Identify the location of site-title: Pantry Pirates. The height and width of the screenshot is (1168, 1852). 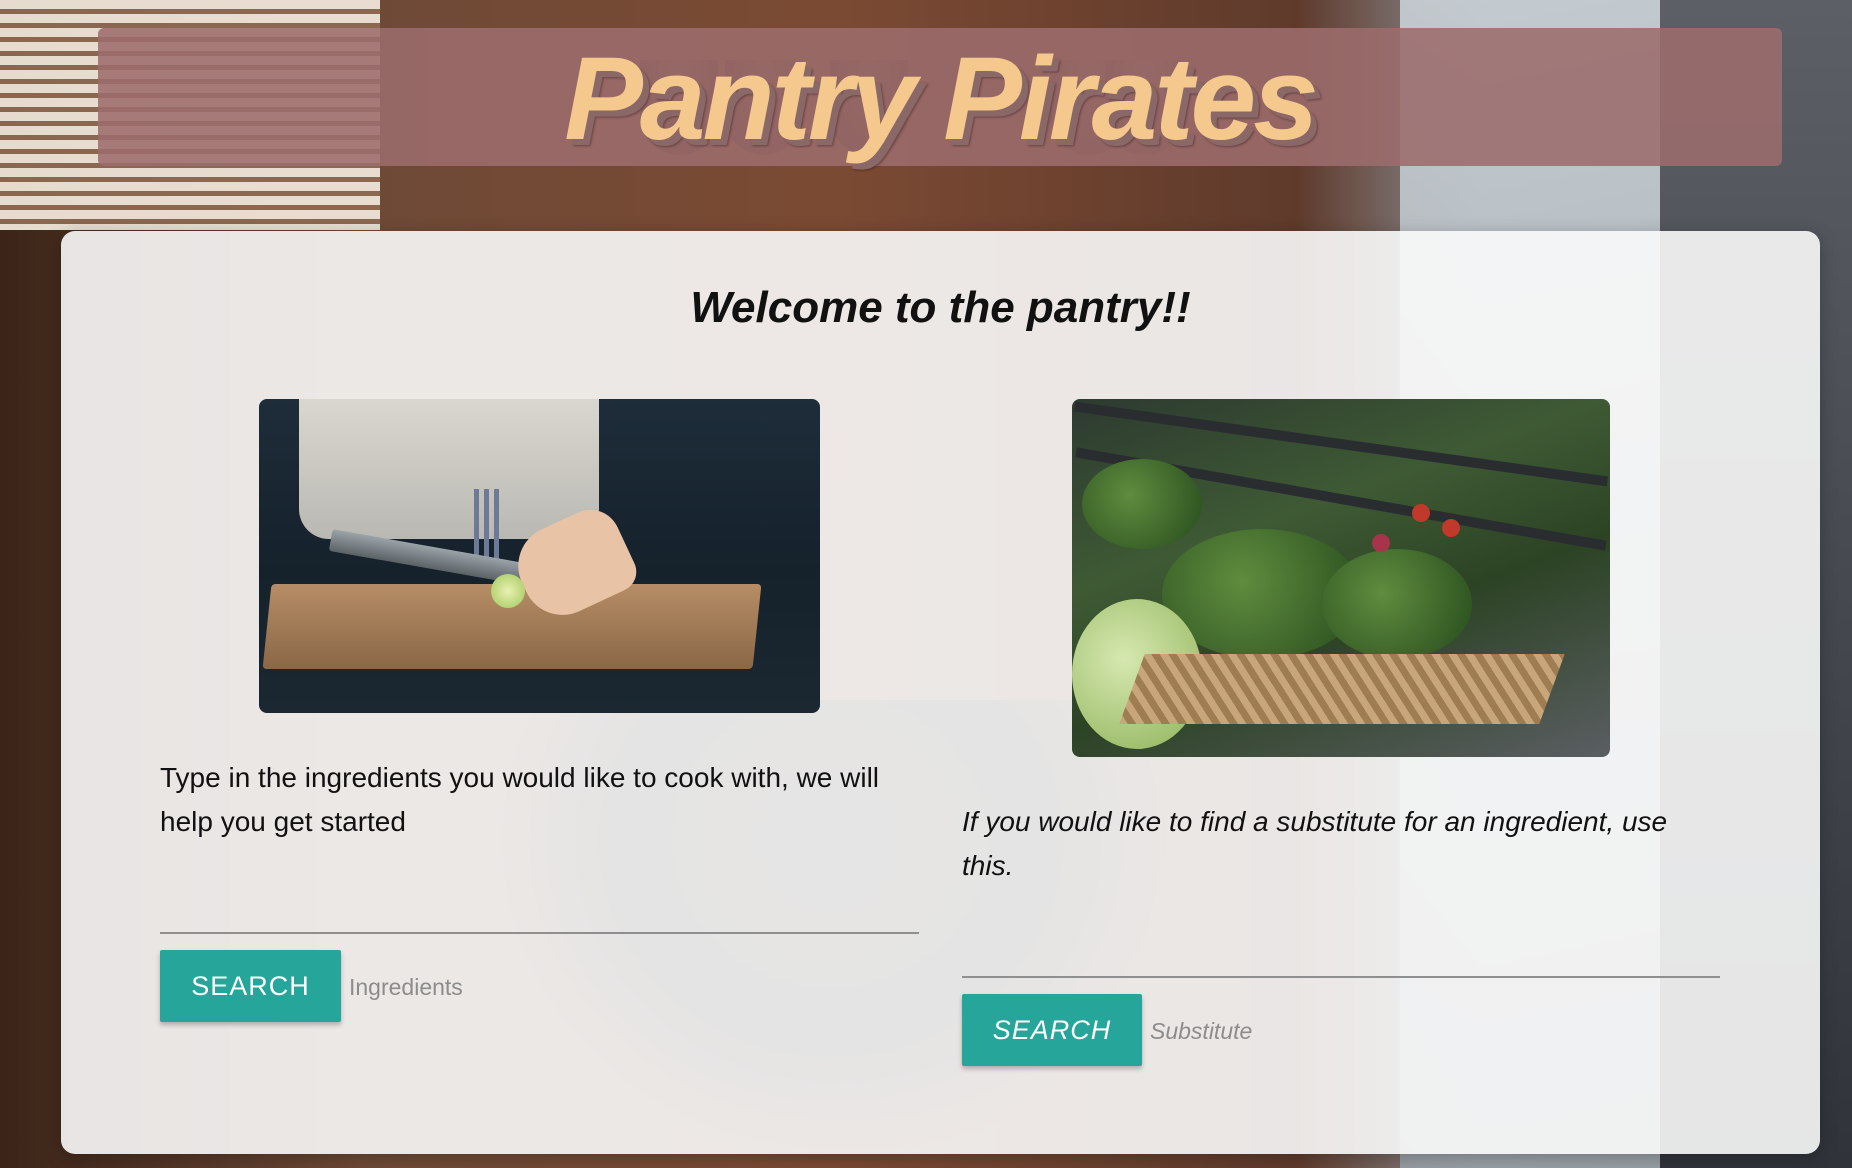
(941, 99).